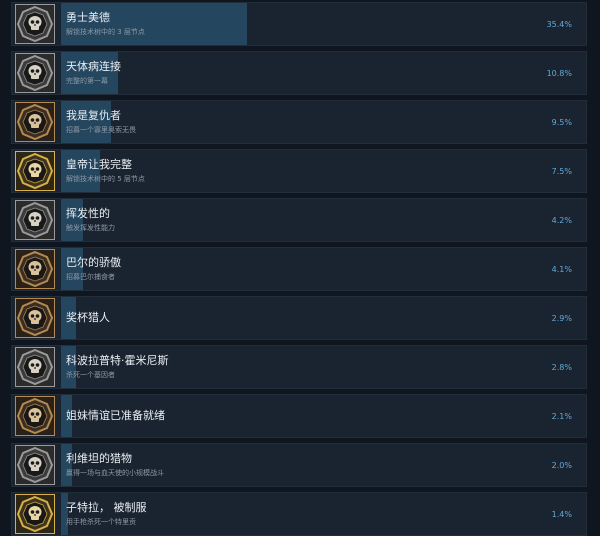 The height and width of the screenshot is (536, 600). What do you see at coordinates (299, 465) in the screenshot?
I see `achievement-row: 利维坦的猎物 赢得一场与血天使的小规模战斗 2.0%` at bounding box center [299, 465].